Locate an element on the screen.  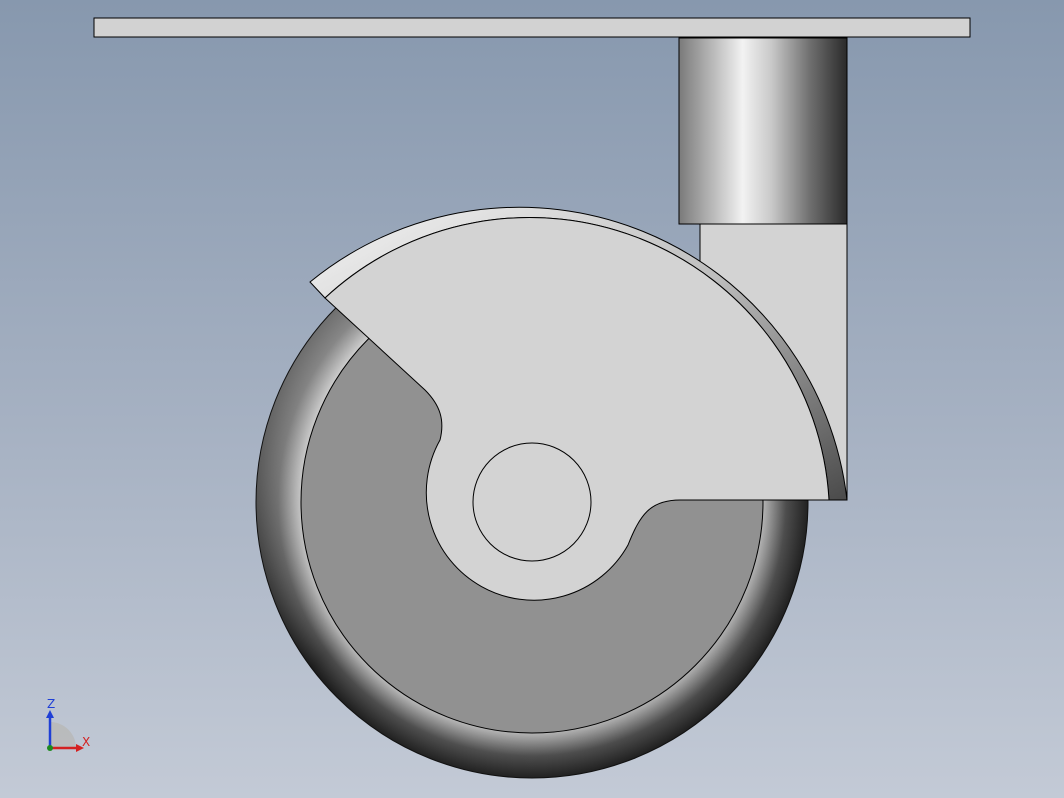
triad-y-axis is located at coordinates (50, 748).